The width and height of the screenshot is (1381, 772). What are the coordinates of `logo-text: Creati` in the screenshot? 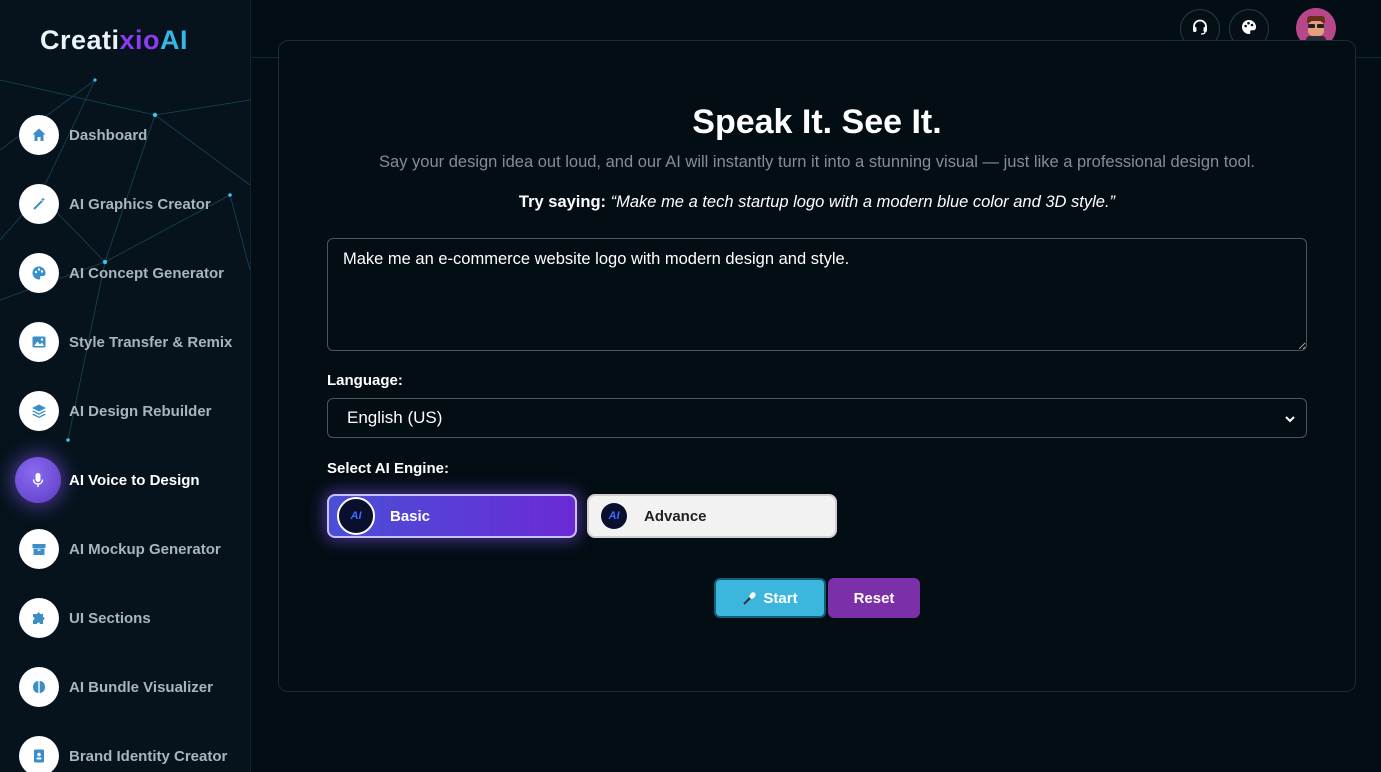 It's located at (80, 39).